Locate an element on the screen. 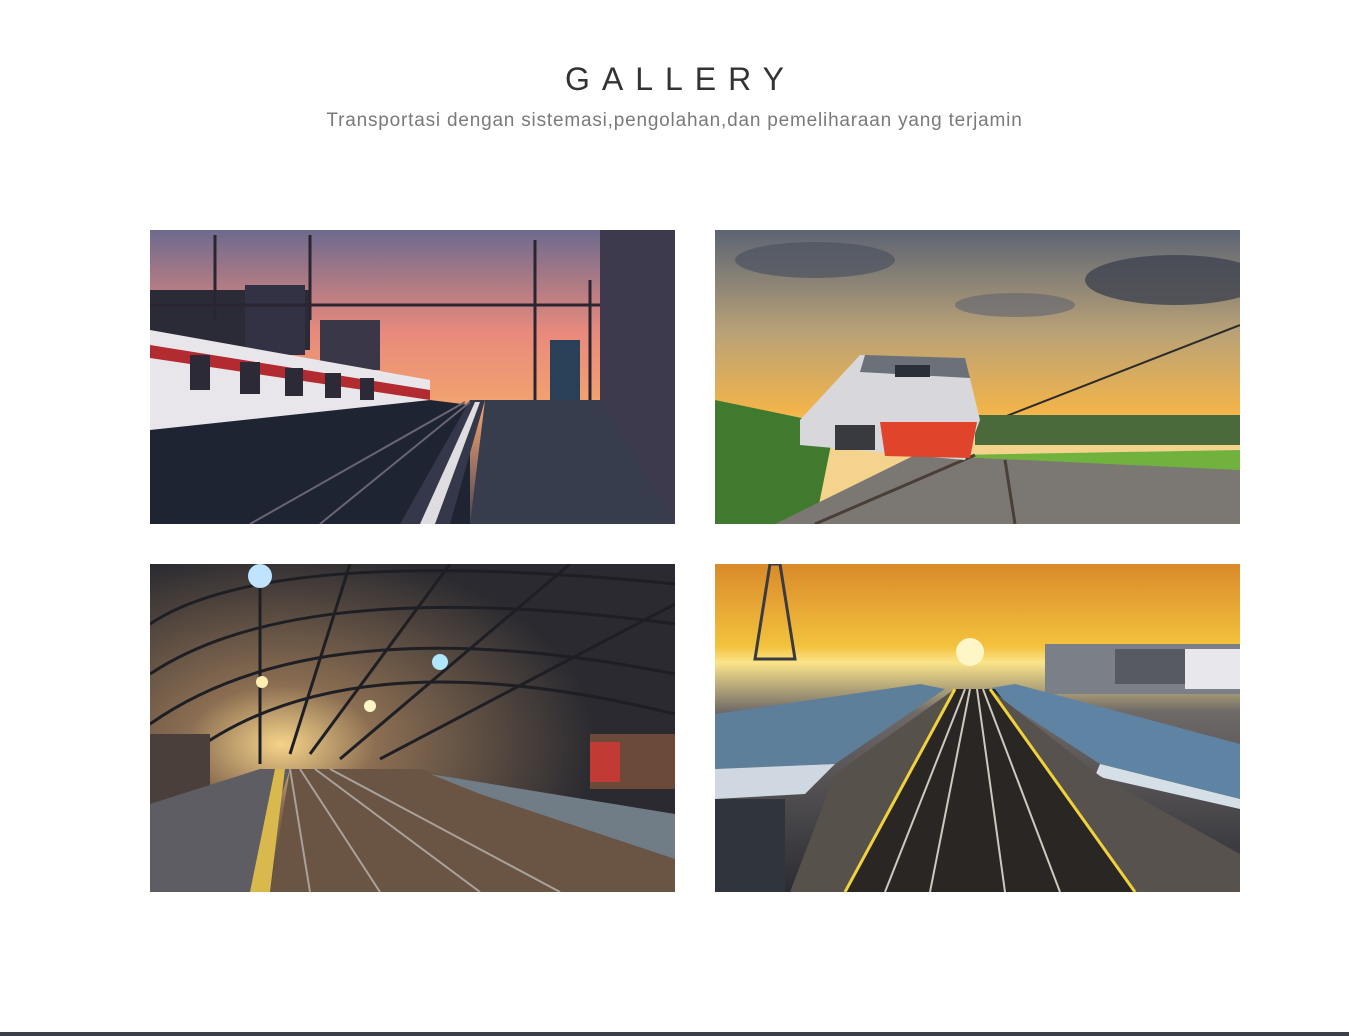 This screenshot has height=1036, width=1349. train-station-sunset-photo is located at coordinates (412, 377).